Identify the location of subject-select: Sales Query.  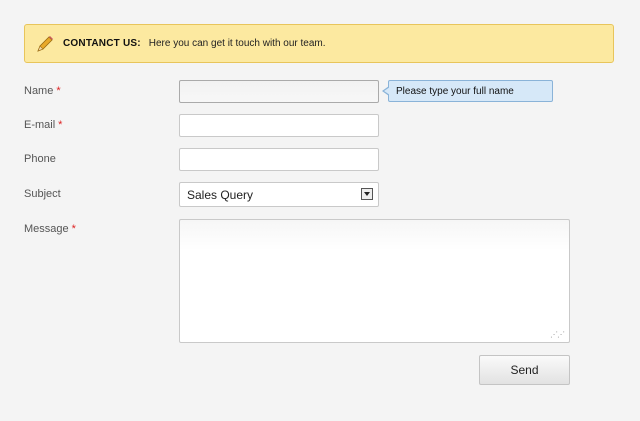
(279, 194).